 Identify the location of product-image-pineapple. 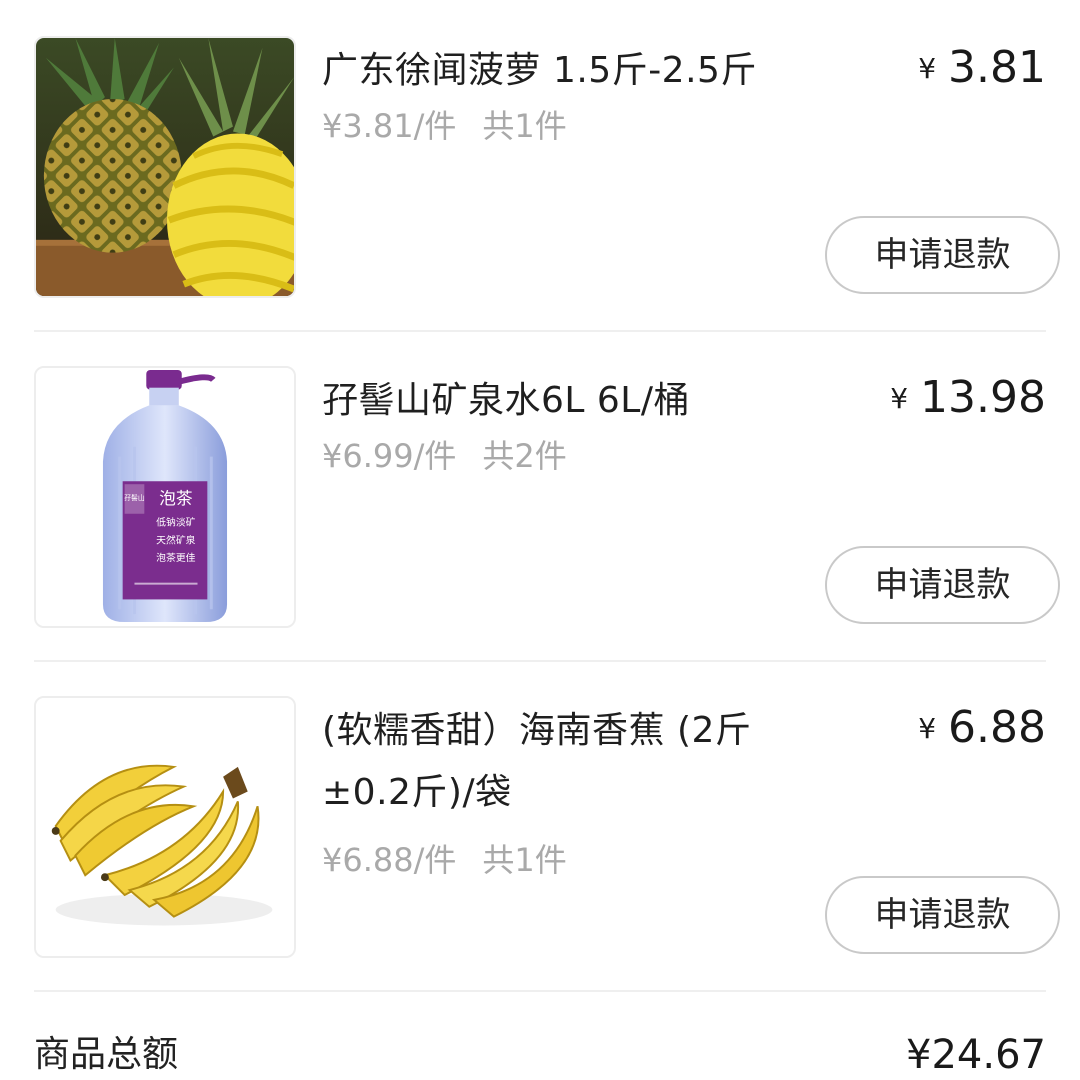
(165, 167).